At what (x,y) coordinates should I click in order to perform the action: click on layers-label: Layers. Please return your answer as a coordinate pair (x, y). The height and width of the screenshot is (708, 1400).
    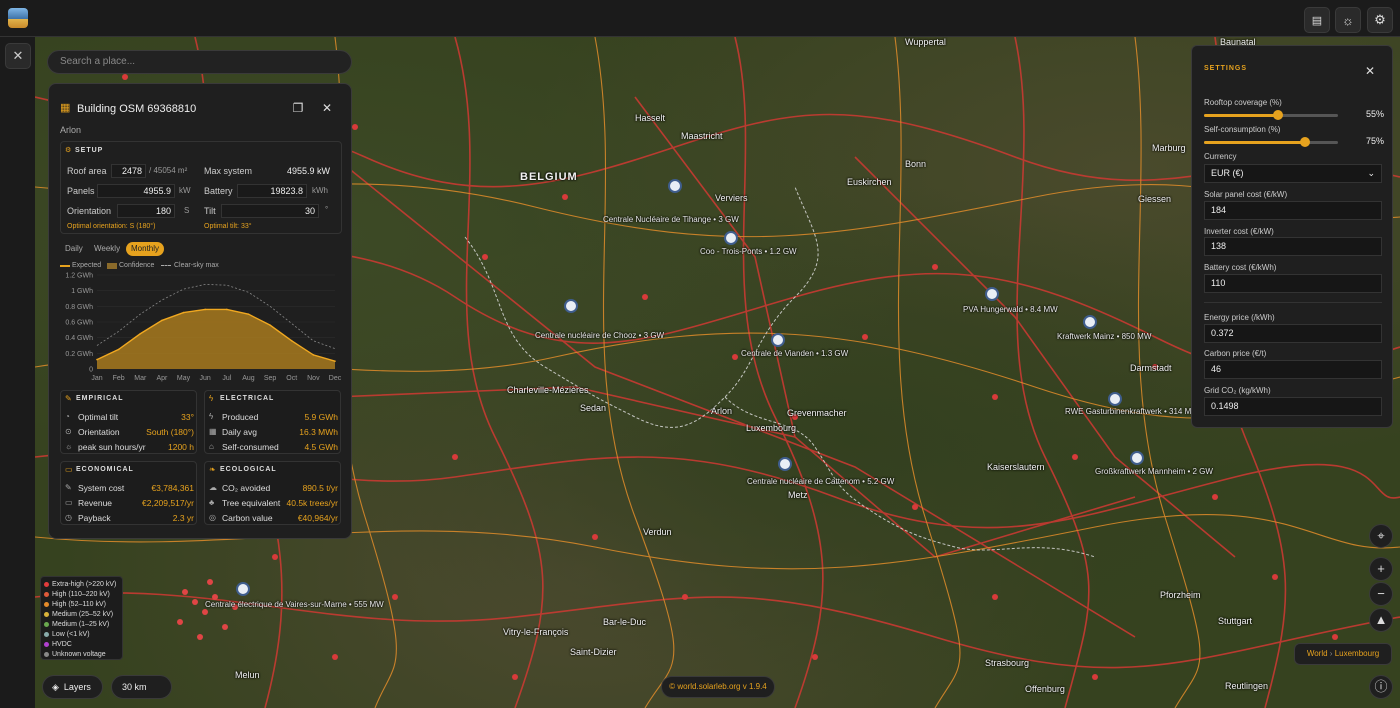
    Looking at the image, I should click on (77, 687).